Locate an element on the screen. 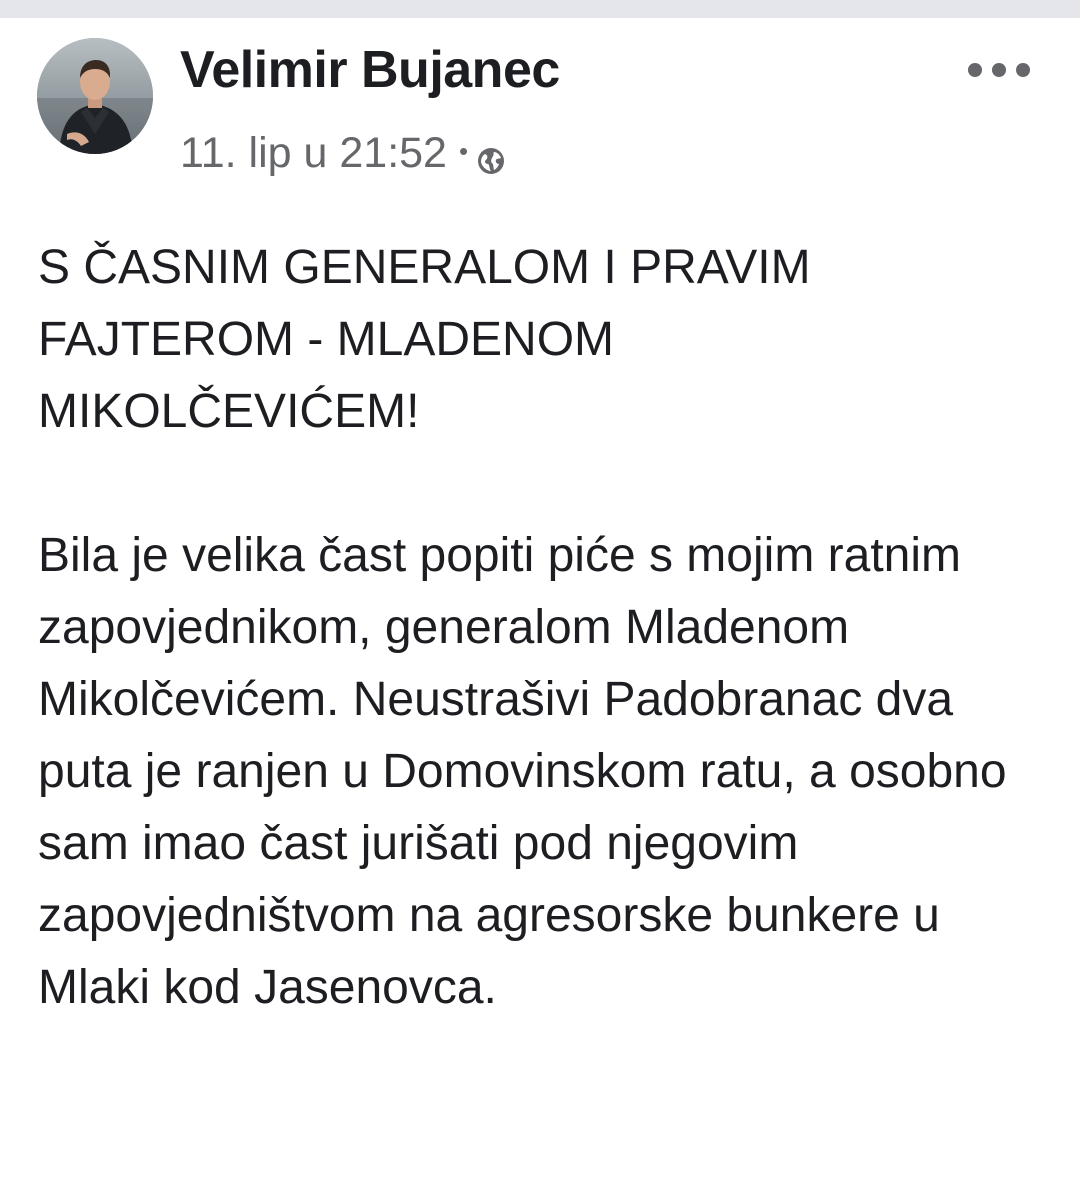  author-name: Velimir Bujanec is located at coordinates (370, 70).